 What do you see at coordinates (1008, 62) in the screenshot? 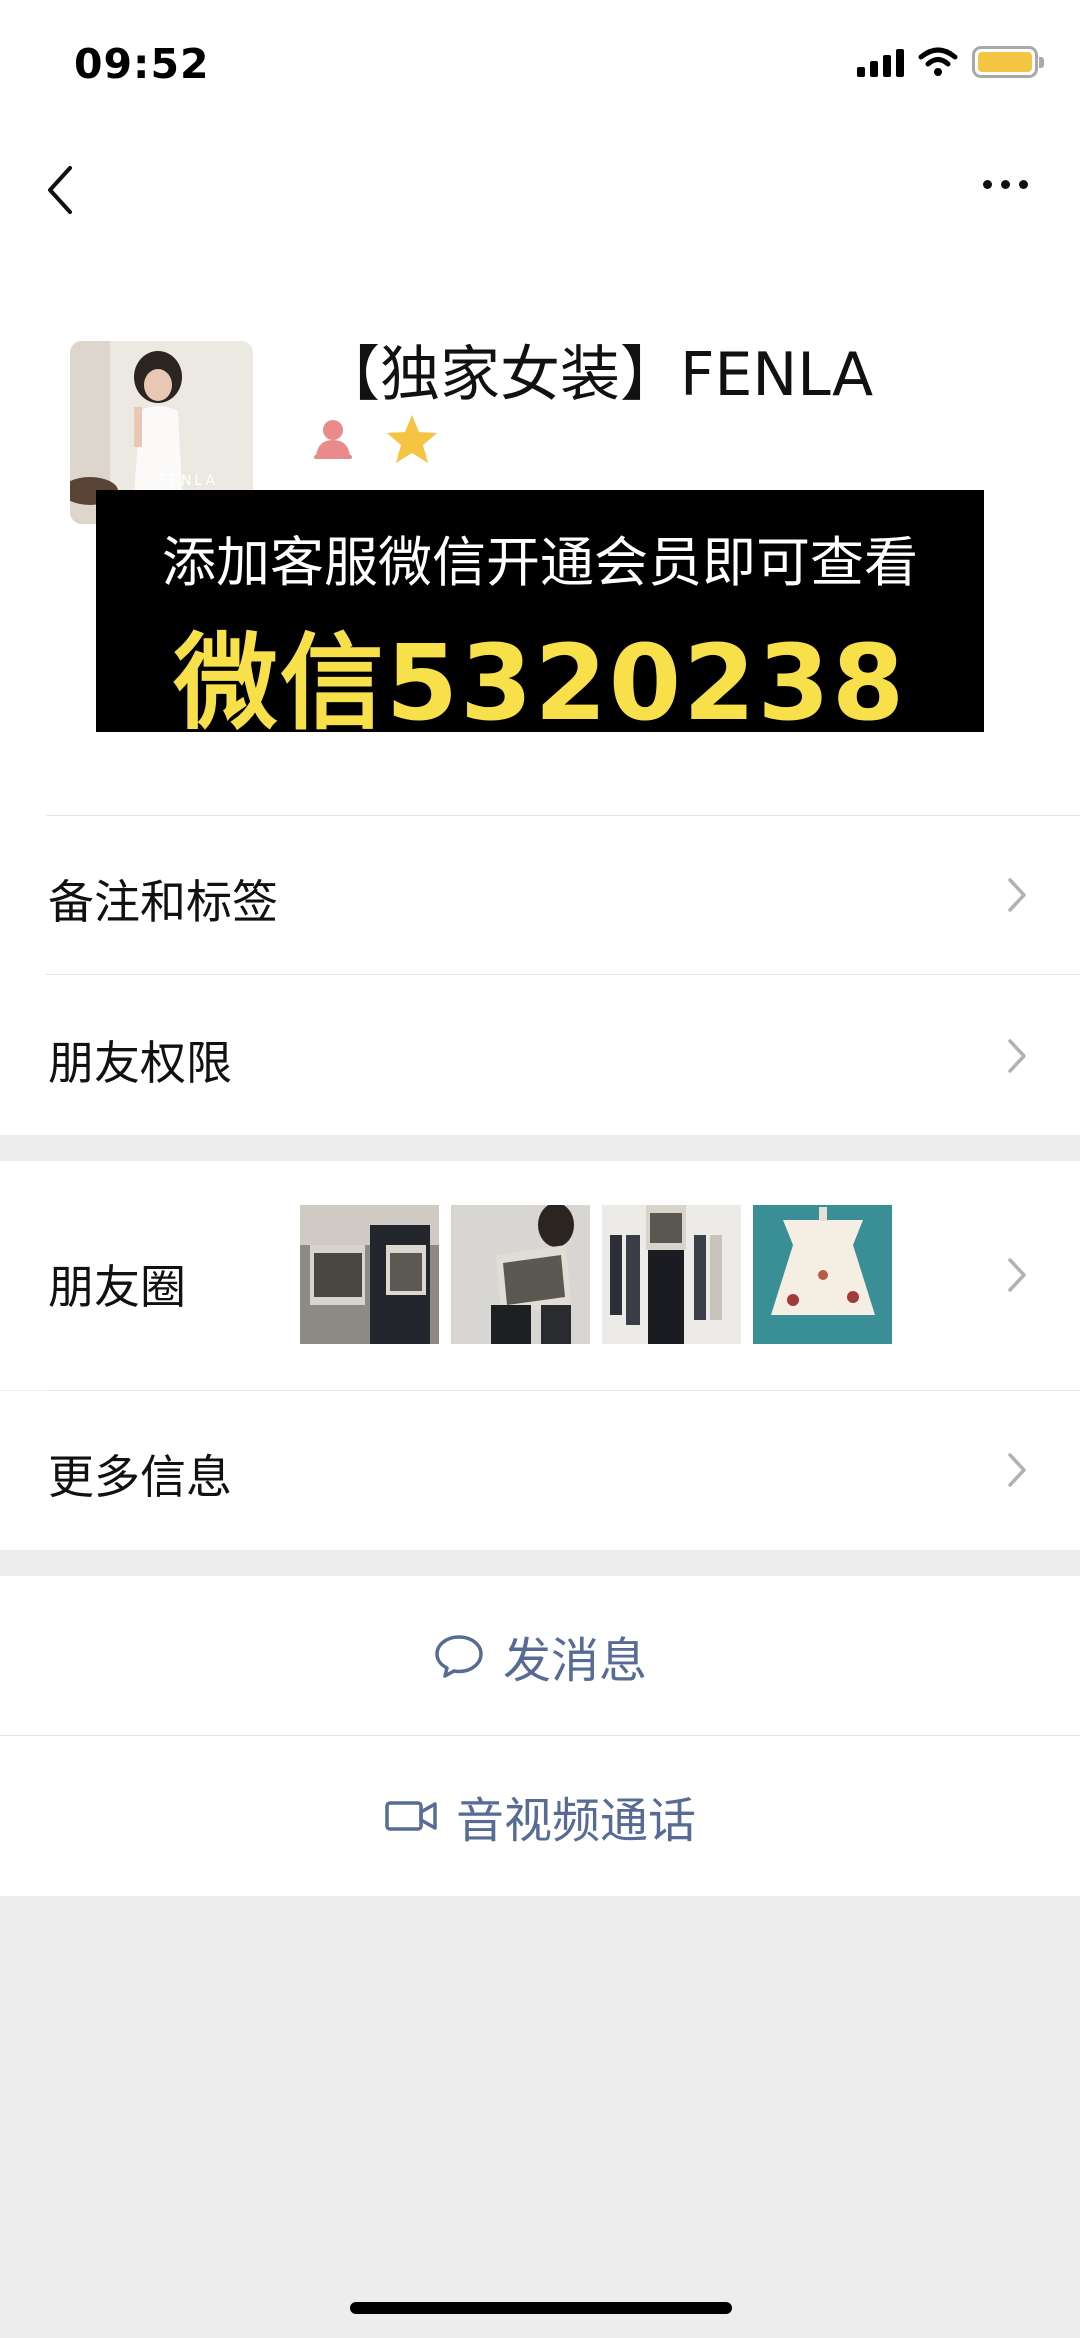
I see `battery-icon` at bounding box center [1008, 62].